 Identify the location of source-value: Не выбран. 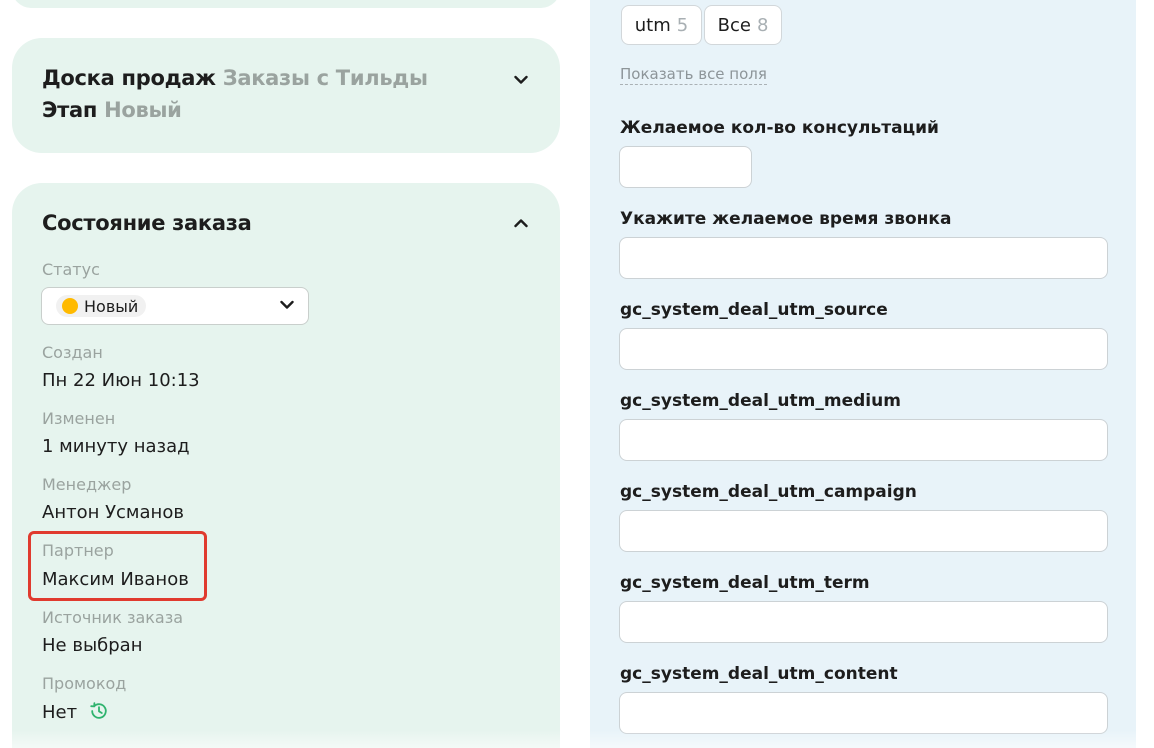
(92, 645).